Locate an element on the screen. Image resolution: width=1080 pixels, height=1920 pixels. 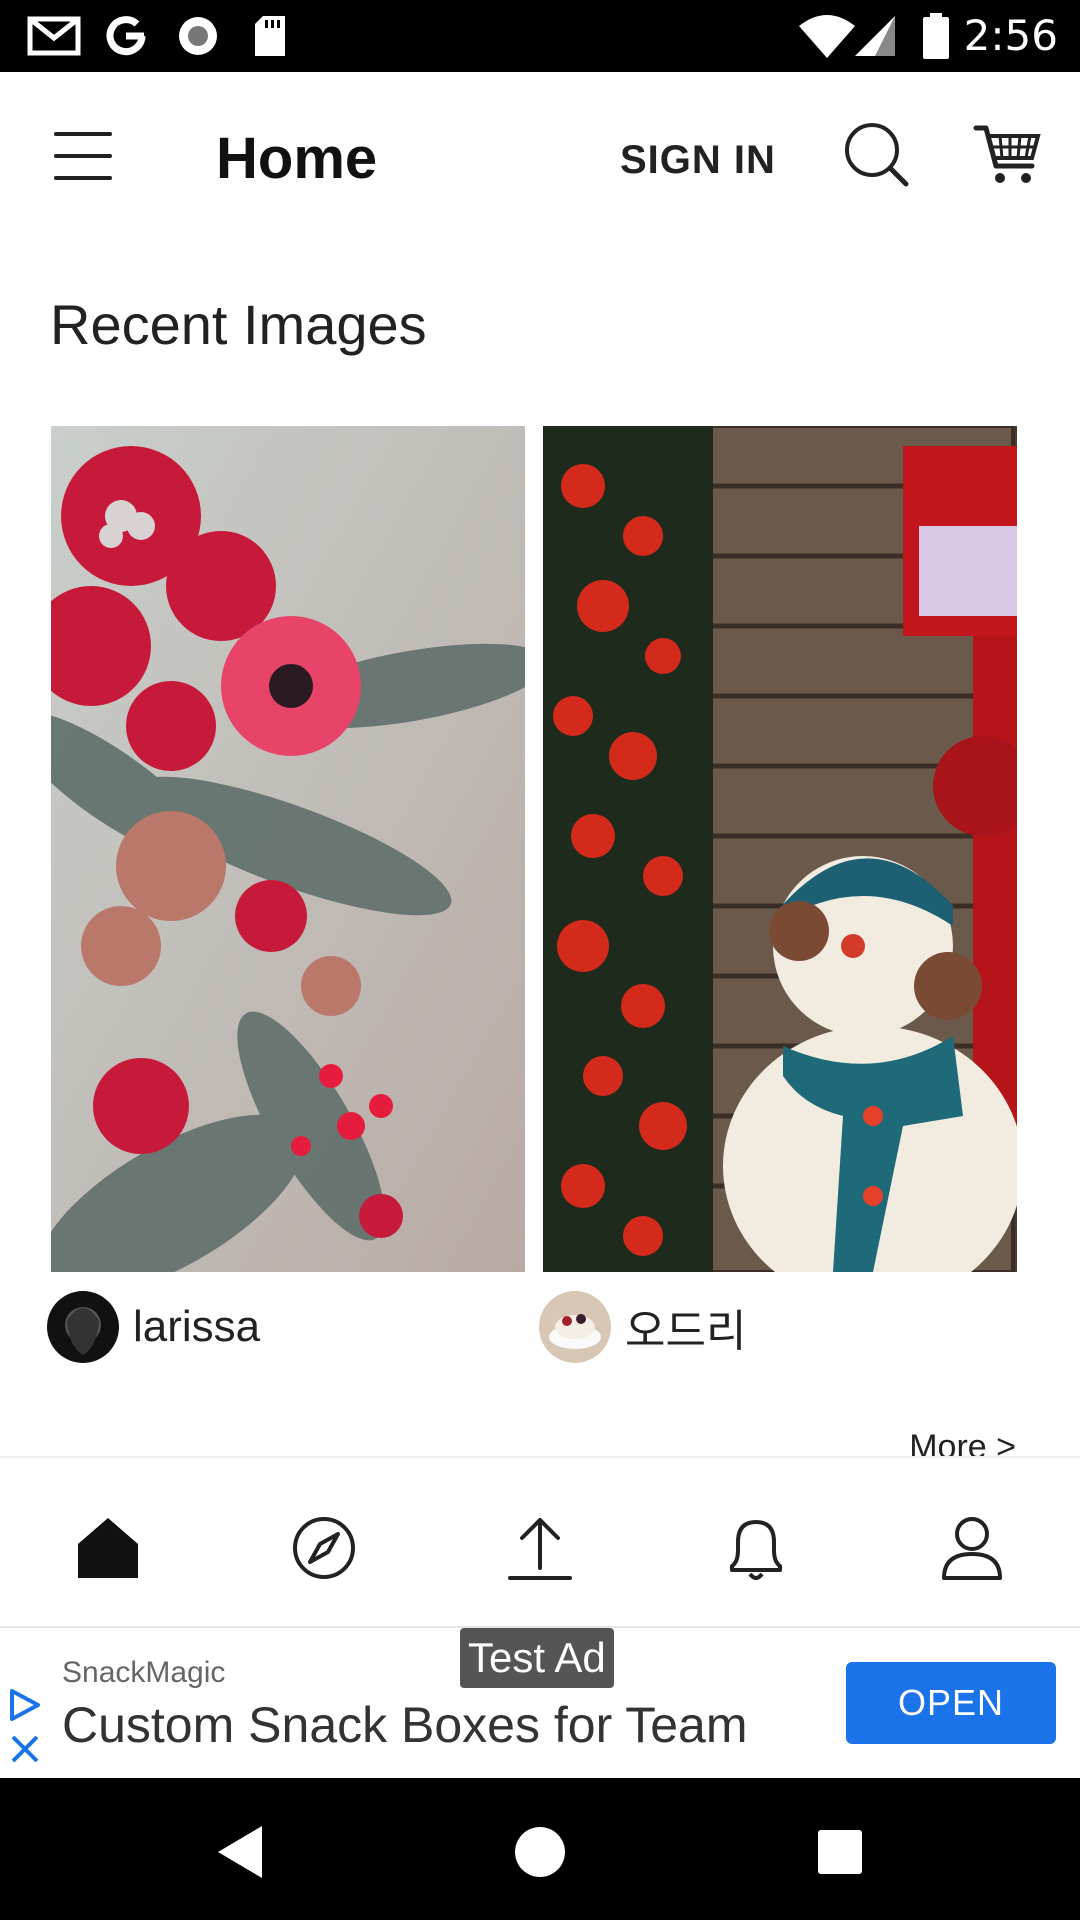
menu-icon is located at coordinates (83, 134).